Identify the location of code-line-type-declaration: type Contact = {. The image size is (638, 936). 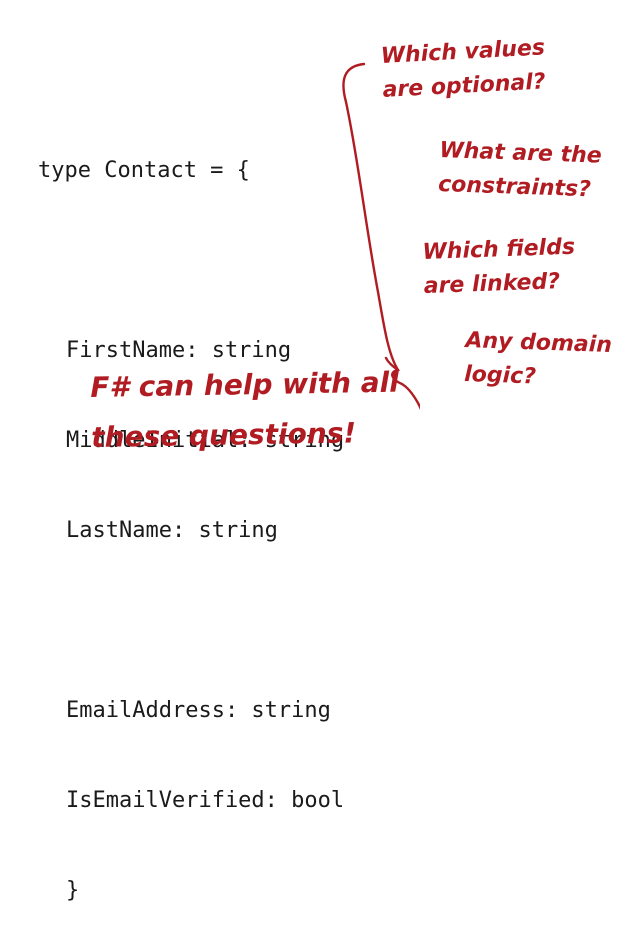
(144, 170).